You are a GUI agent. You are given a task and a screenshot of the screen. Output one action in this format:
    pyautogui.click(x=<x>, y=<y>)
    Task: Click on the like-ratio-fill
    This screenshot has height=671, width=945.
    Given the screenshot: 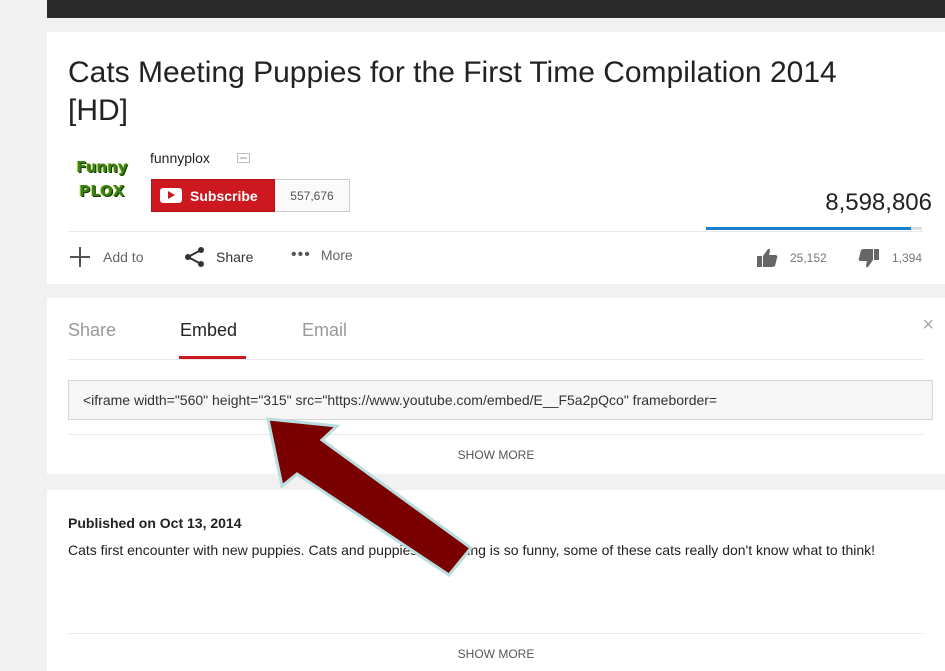 What is the action you would take?
    pyautogui.click(x=808, y=228)
    